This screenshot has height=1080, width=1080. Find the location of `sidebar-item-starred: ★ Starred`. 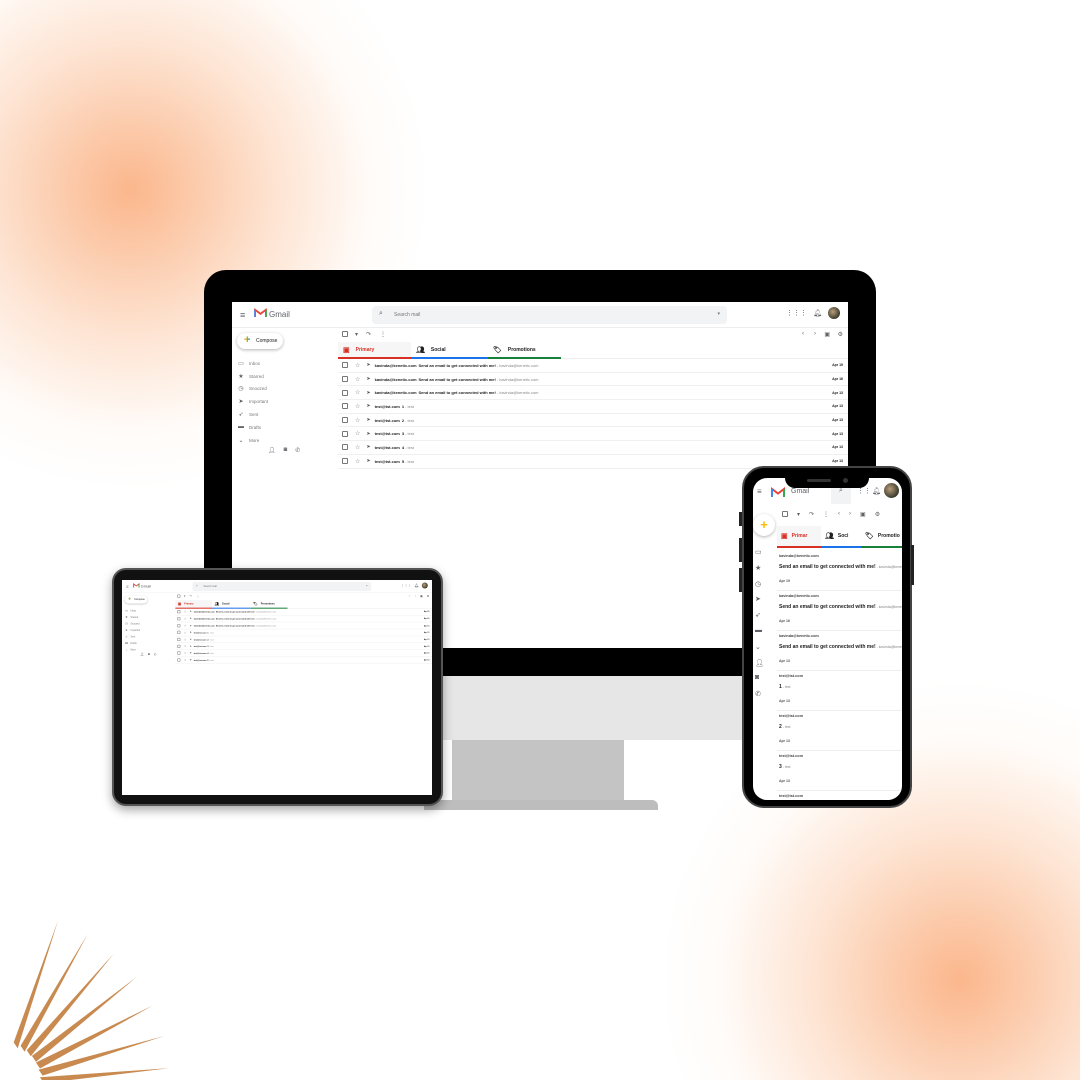

sidebar-item-starred: ★ Starred is located at coordinates (253, 376).